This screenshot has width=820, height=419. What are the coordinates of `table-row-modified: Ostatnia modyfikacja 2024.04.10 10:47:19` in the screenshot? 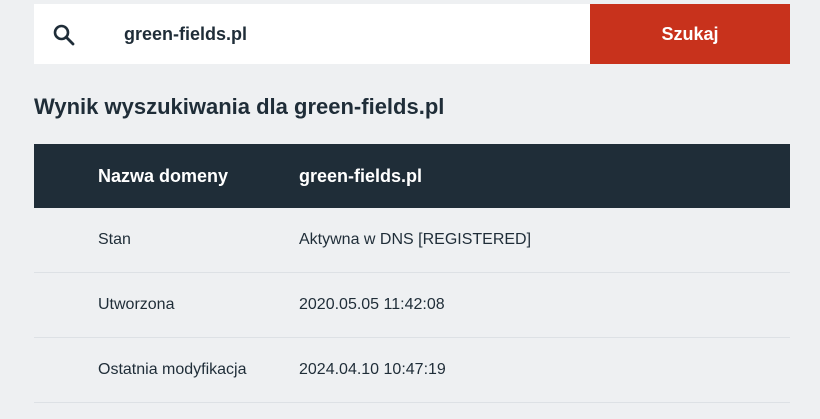 It's located at (412, 370).